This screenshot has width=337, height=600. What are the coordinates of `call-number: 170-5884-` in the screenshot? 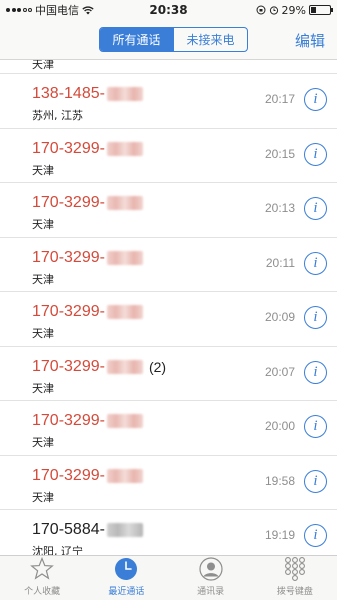 It's located at (87, 530).